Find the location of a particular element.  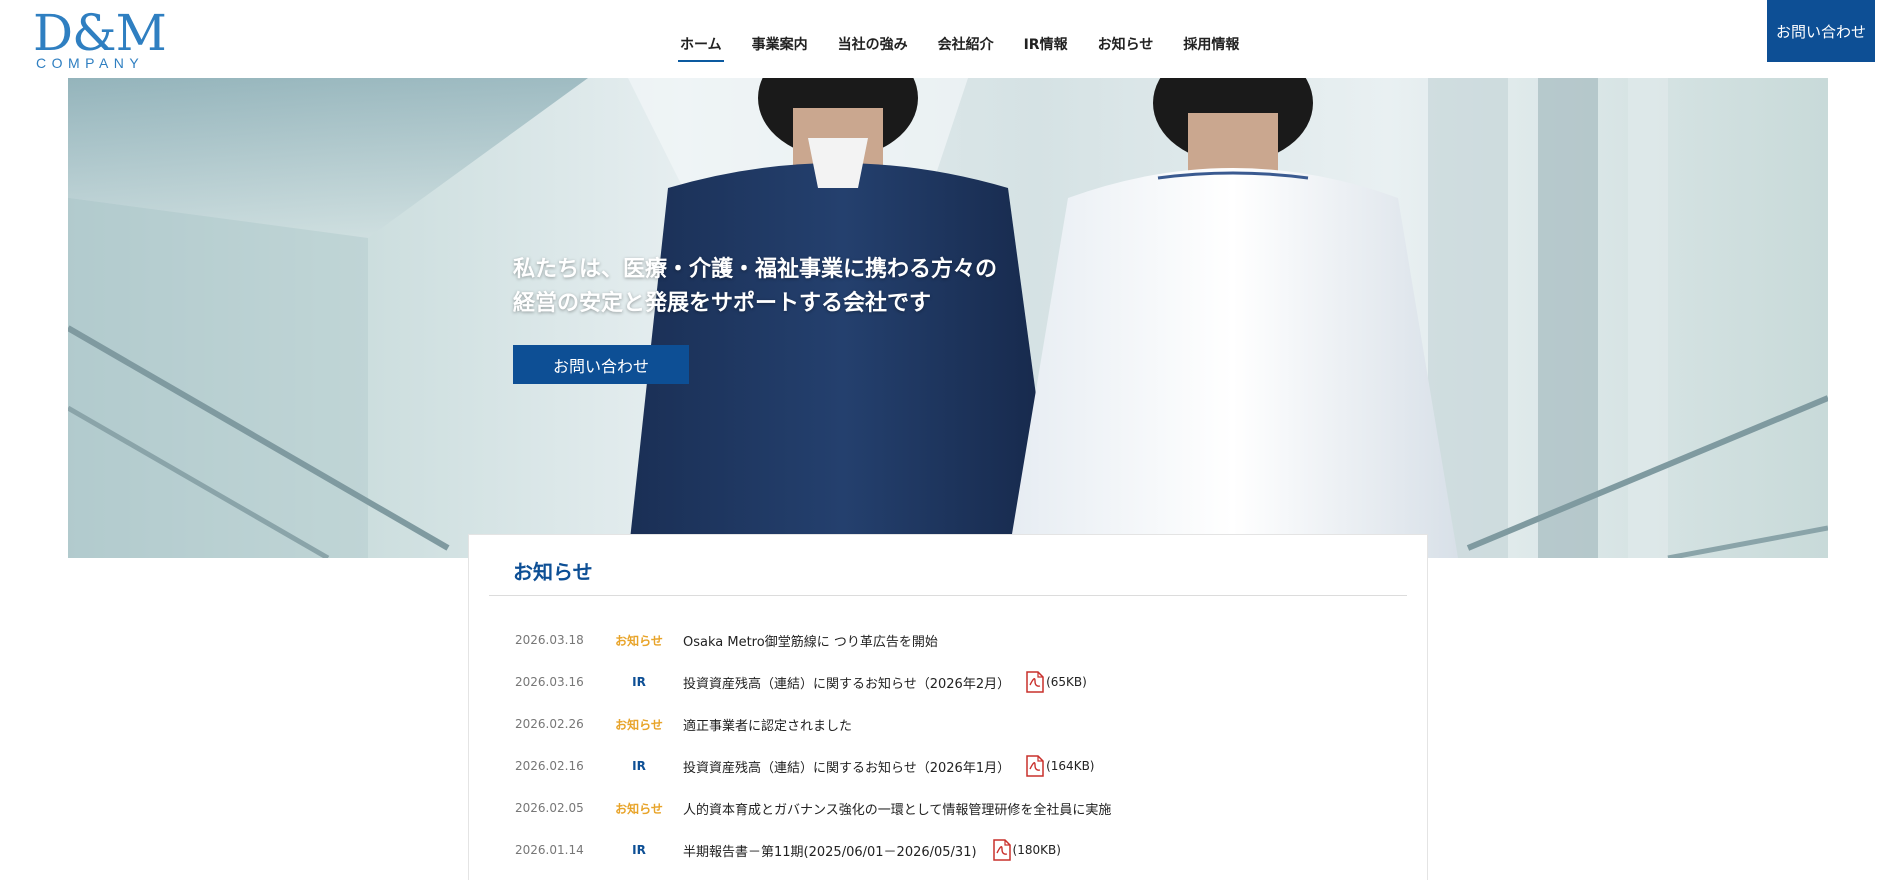

hero-tagline-line2: 経営の安定と発展をサポートする会社です is located at coordinates (722, 303).